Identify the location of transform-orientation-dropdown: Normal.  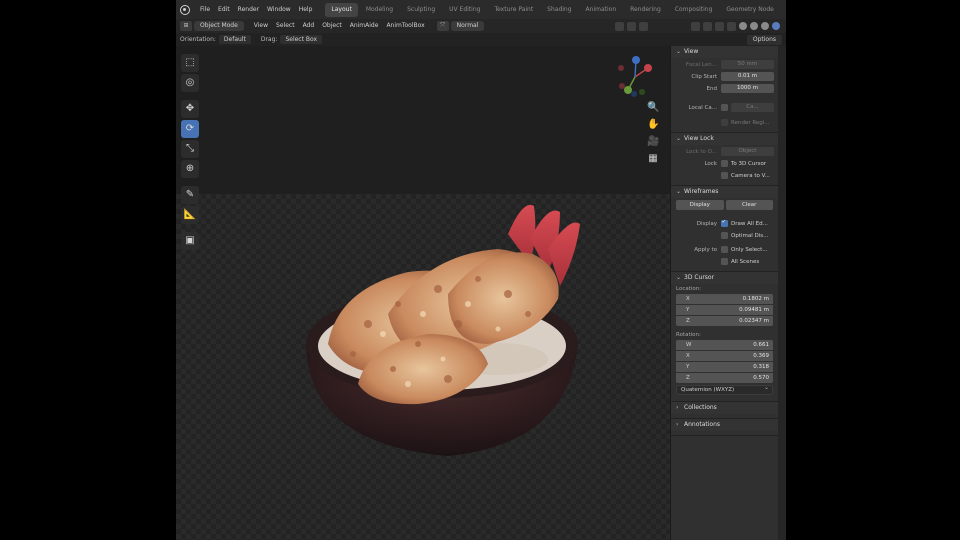
(467, 26).